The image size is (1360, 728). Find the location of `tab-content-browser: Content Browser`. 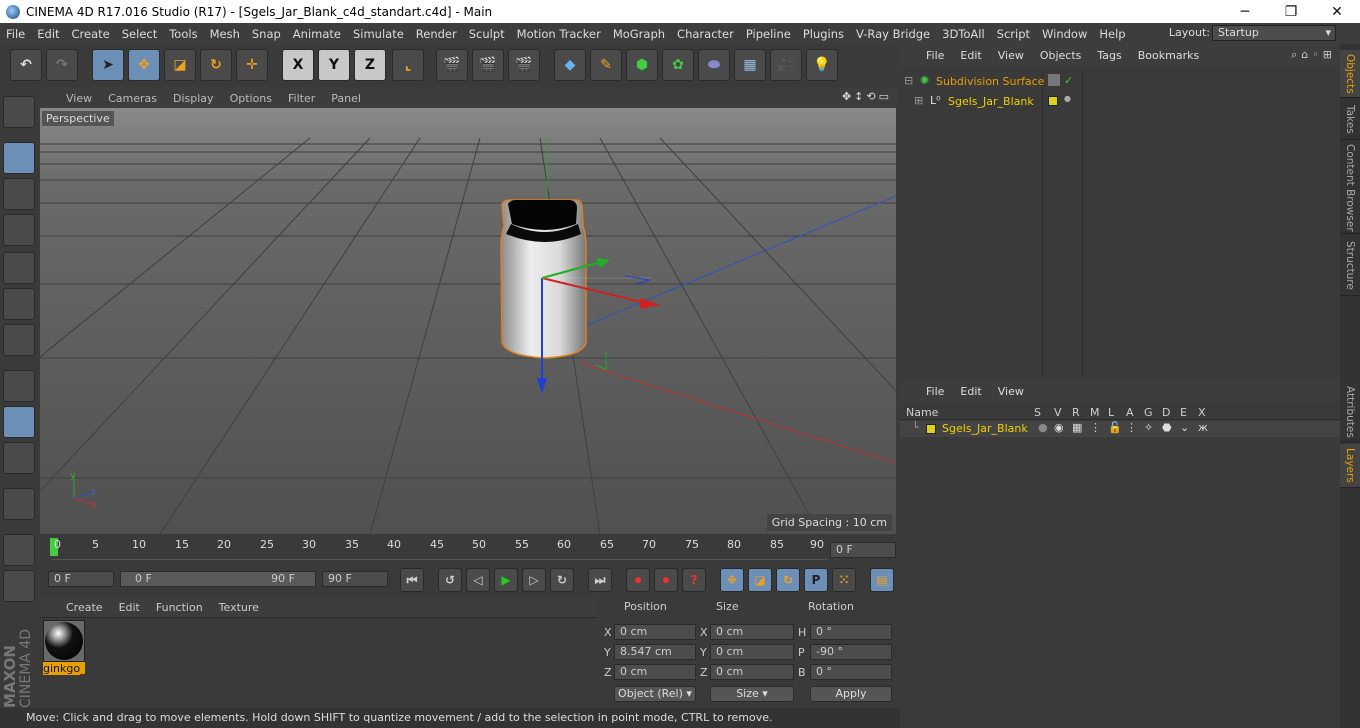

tab-content-browser: Content Browser is located at coordinates (1350, 188).